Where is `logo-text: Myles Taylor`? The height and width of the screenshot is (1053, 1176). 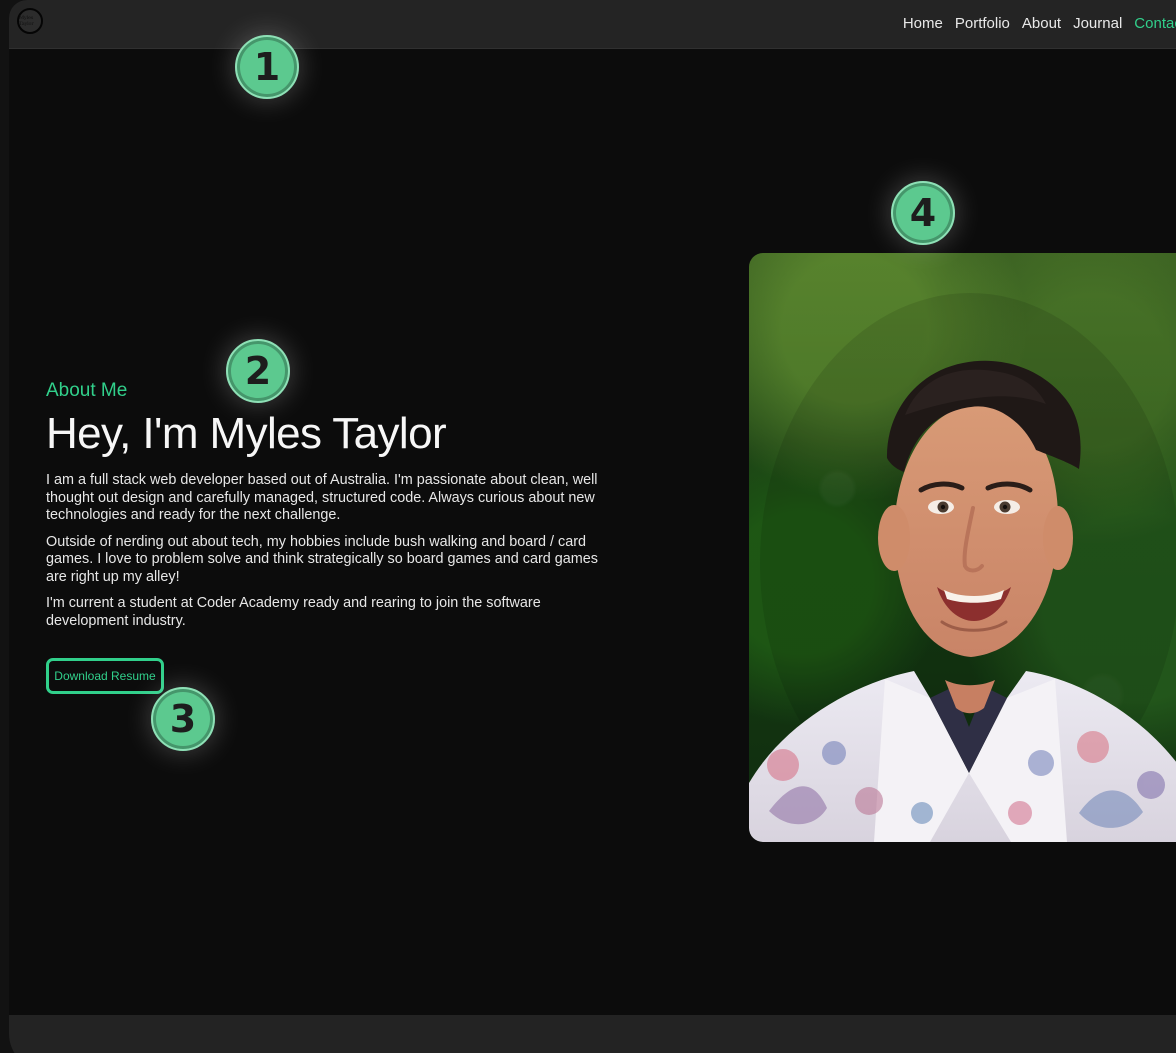
logo-text: Myles Taylor is located at coordinates (26, 21).